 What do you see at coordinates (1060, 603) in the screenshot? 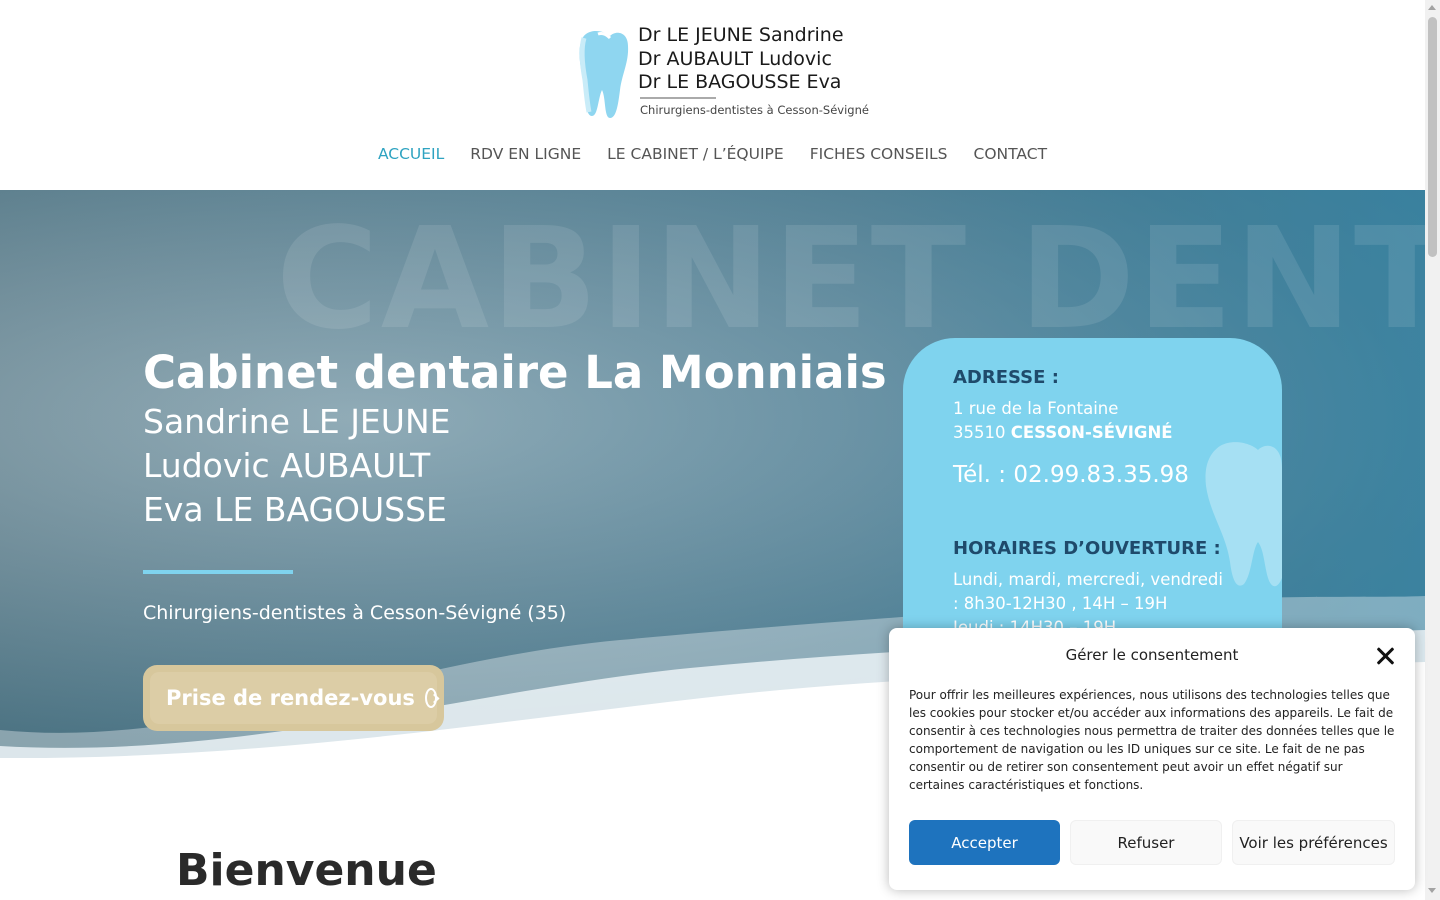
I see `hours-line-2: : 8h30-12H30 , 14H – 19H` at bounding box center [1060, 603].